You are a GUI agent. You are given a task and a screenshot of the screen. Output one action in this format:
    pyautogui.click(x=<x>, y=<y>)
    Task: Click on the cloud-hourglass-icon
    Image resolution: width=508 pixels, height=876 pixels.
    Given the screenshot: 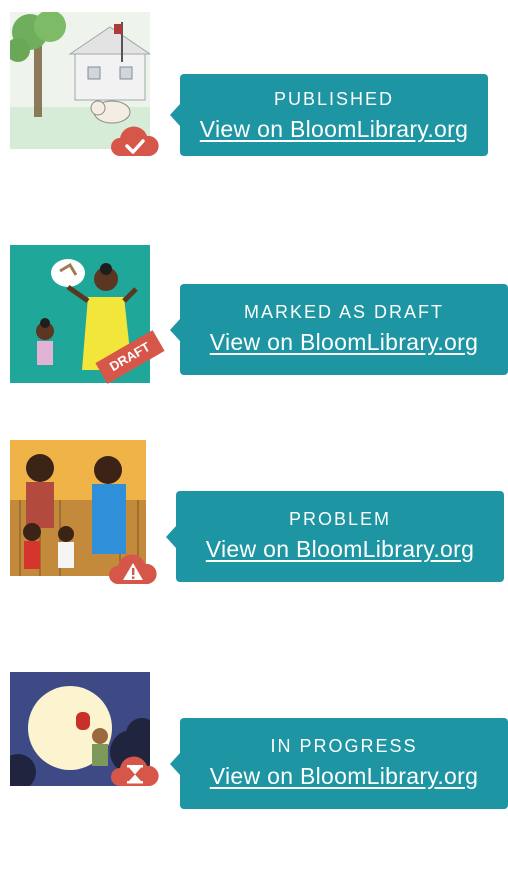 What is the action you would take?
    pyautogui.click(x=135, y=771)
    